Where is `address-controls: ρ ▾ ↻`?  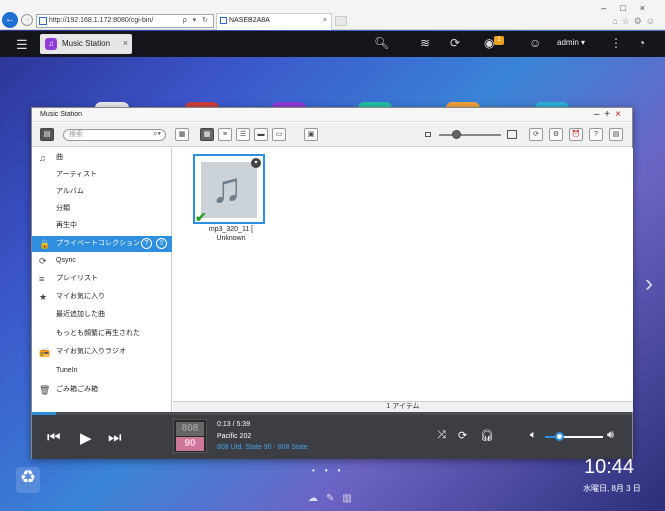
address-controls: ρ ▾ ↻ is located at coordinates (196, 21).